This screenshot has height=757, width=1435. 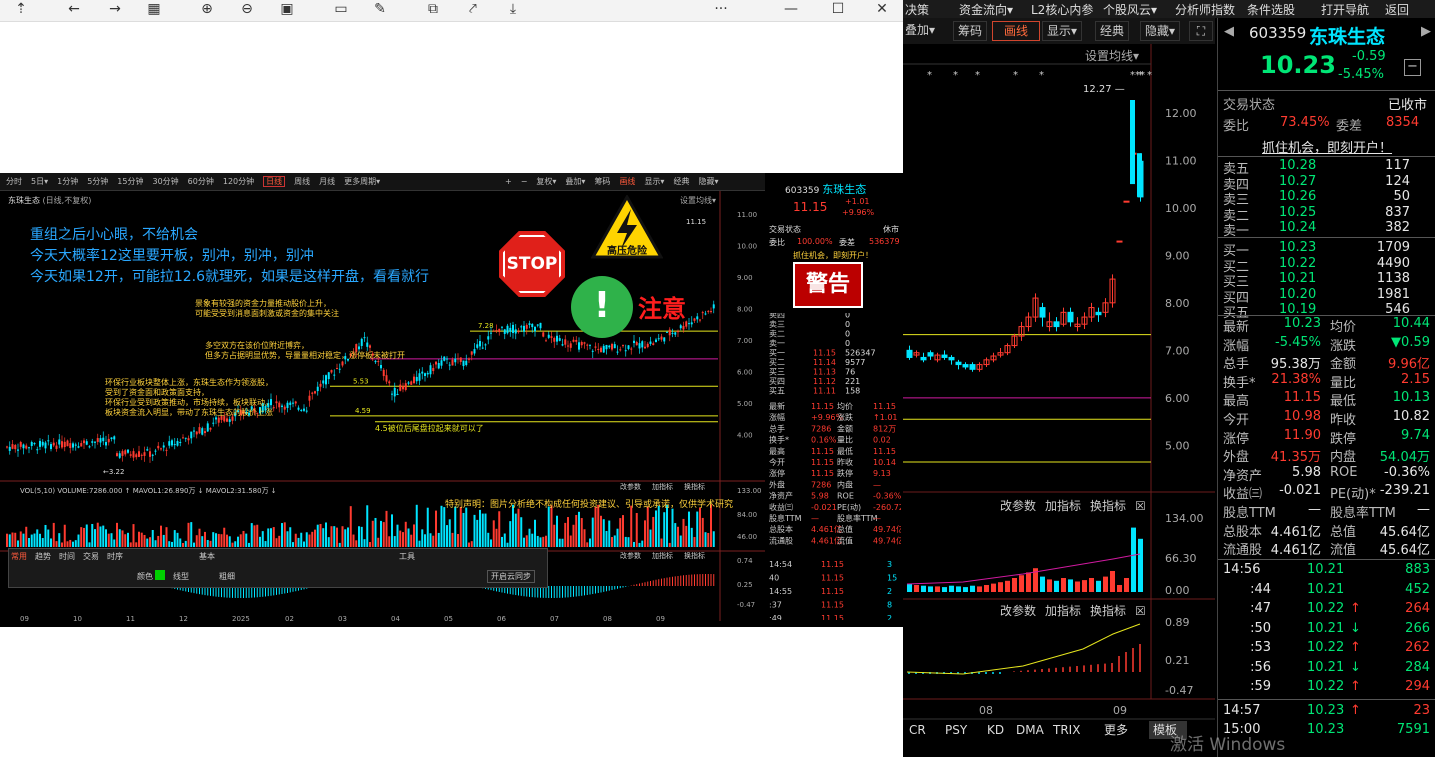 I want to click on crop-icon: ▭, so click(x=341, y=10).